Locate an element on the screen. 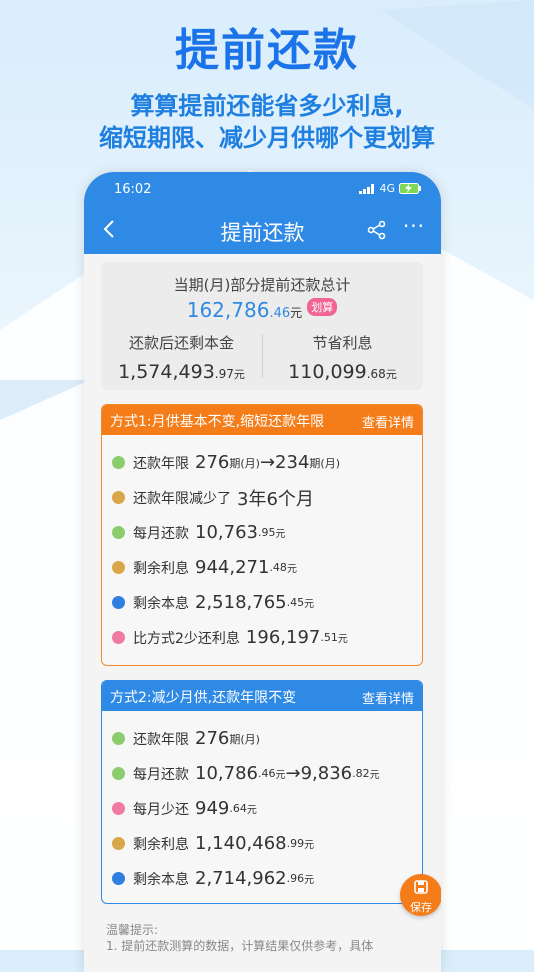  plan1-row-term: 还款年限 276 期(月) → 234 期(月) is located at coordinates (262, 462).